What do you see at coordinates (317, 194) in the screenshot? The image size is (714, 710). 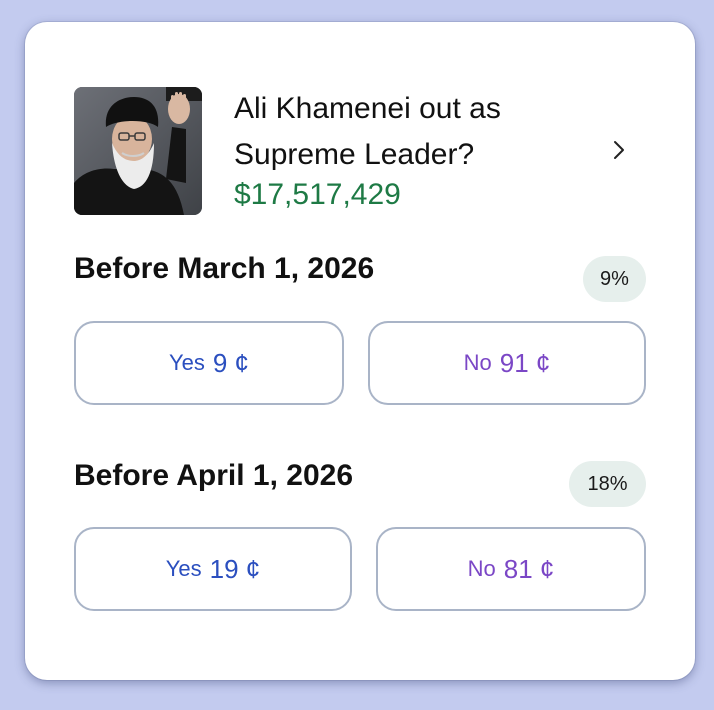 I see `market-volume: $17,517,429` at bounding box center [317, 194].